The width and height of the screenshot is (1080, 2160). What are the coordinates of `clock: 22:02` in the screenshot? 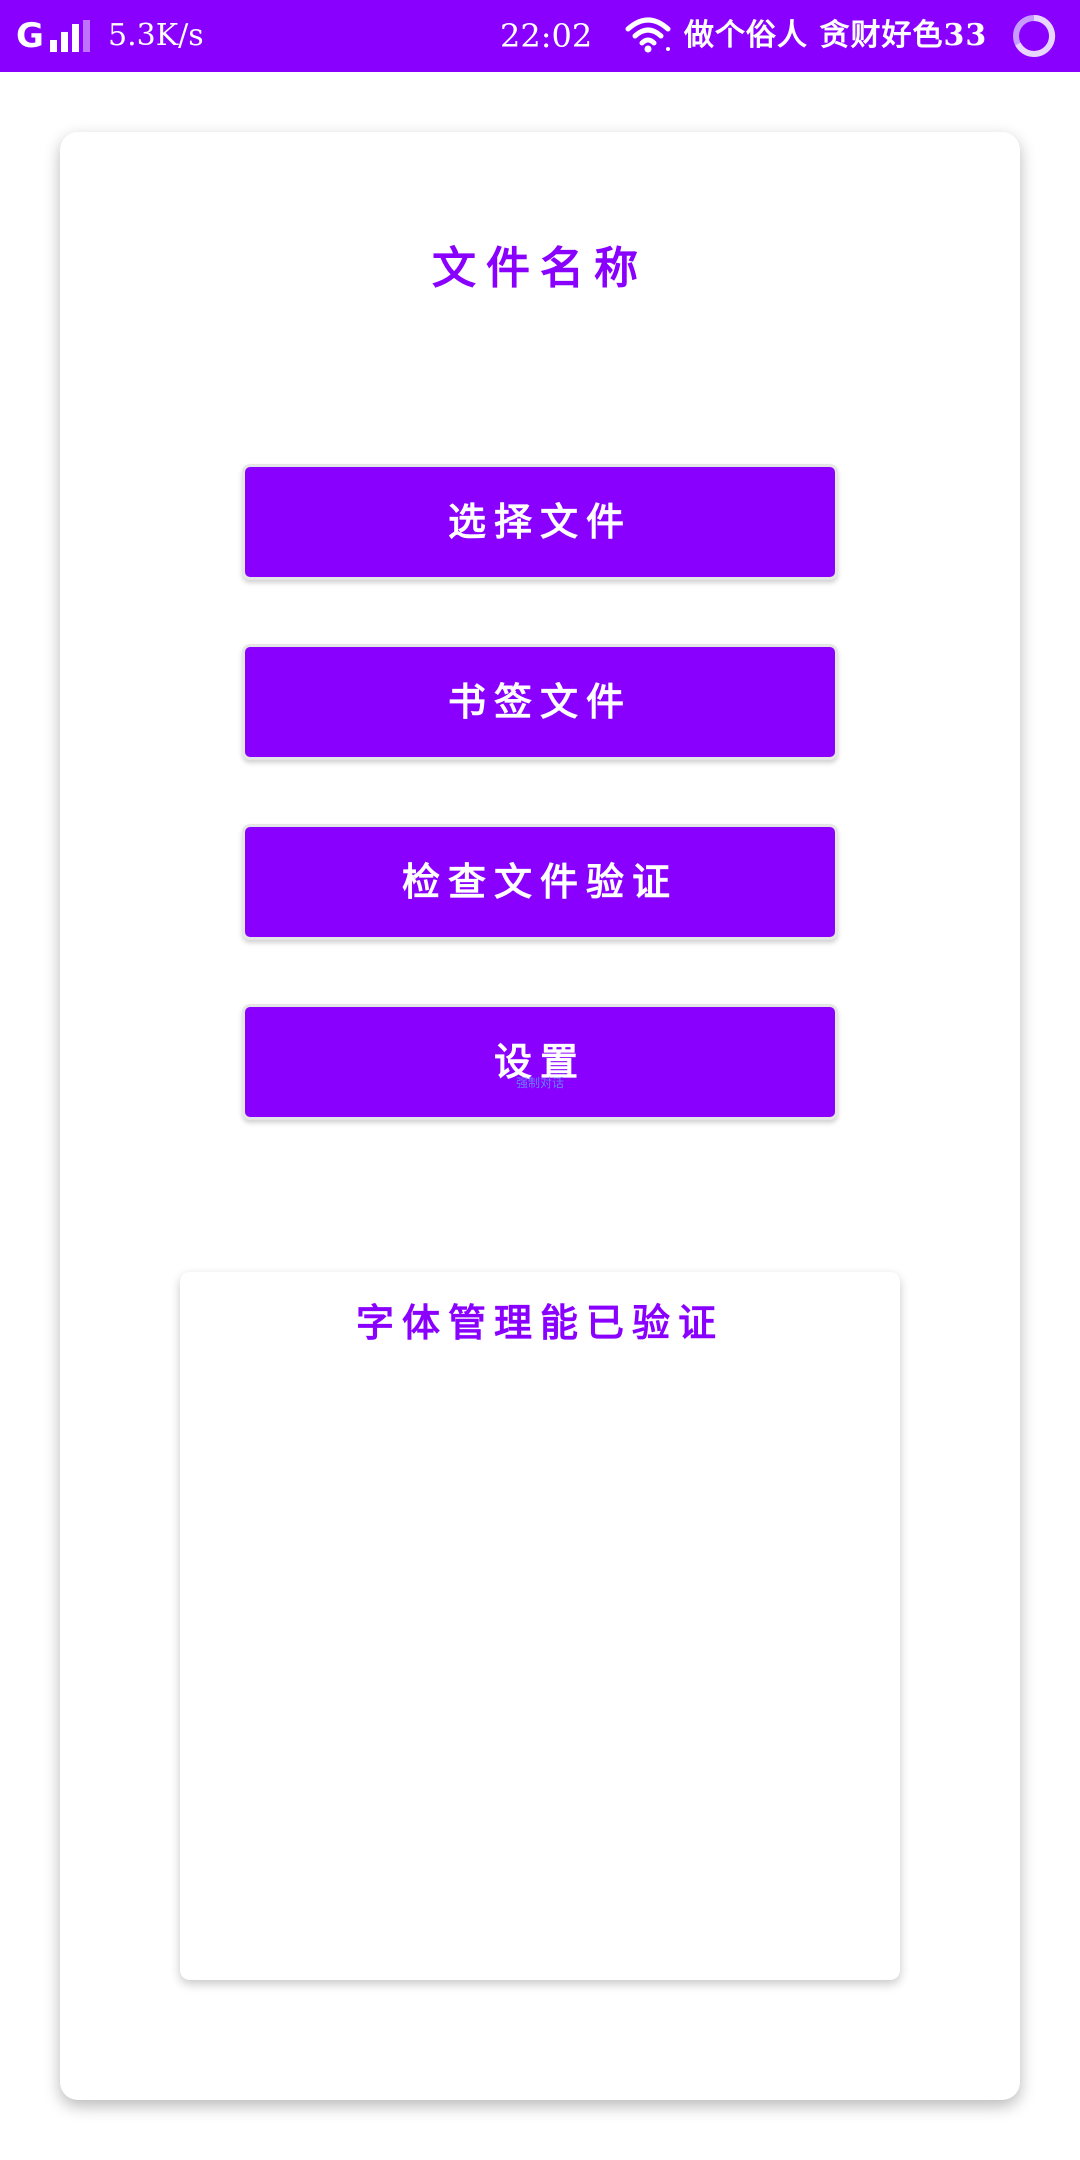 It's located at (546, 36).